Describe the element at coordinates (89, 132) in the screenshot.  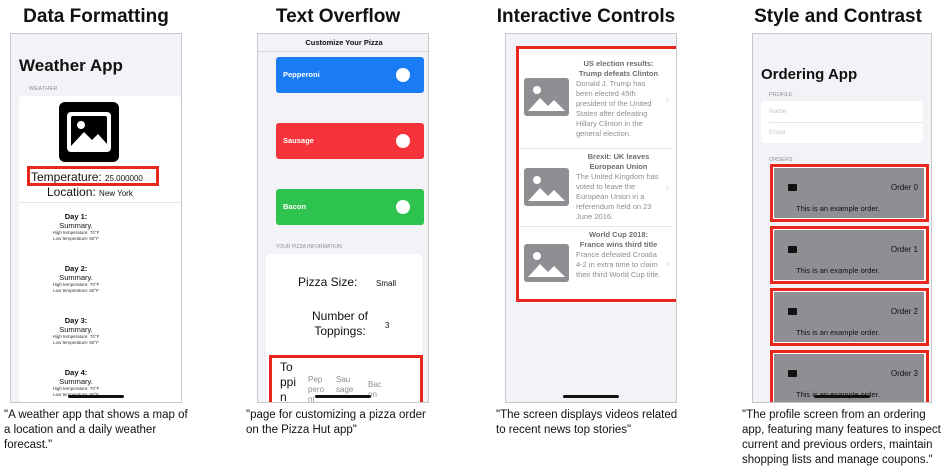
I see `image-icon` at that location.